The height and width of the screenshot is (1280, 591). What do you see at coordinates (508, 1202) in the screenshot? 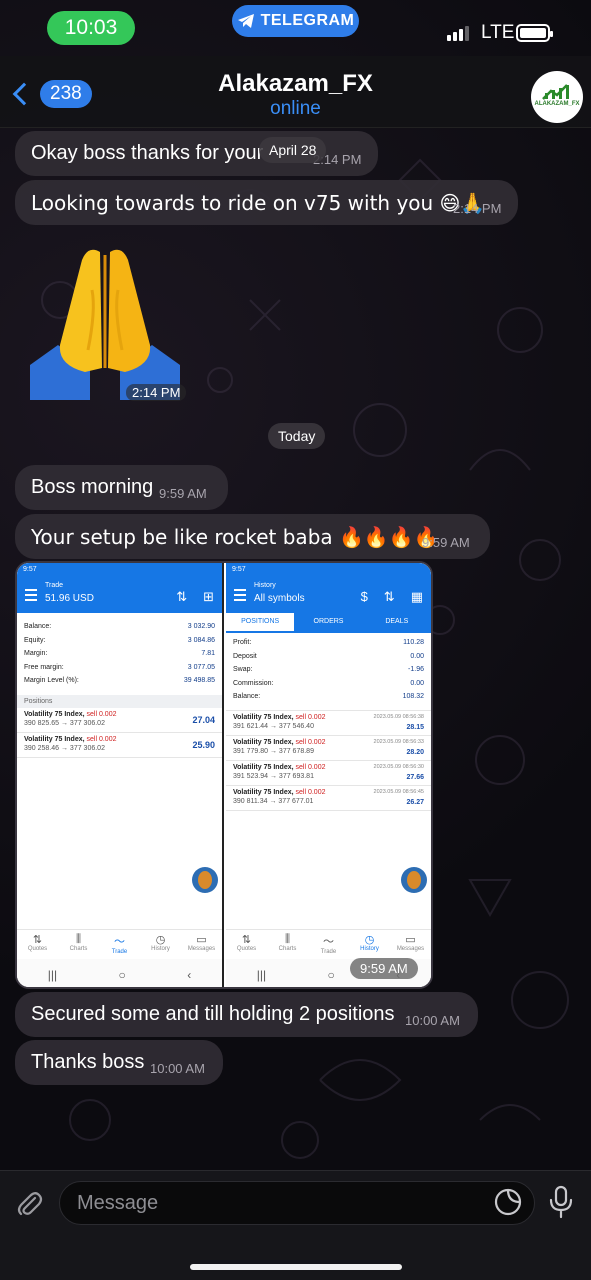
I see `sticker-icon` at bounding box center [508, 1202].